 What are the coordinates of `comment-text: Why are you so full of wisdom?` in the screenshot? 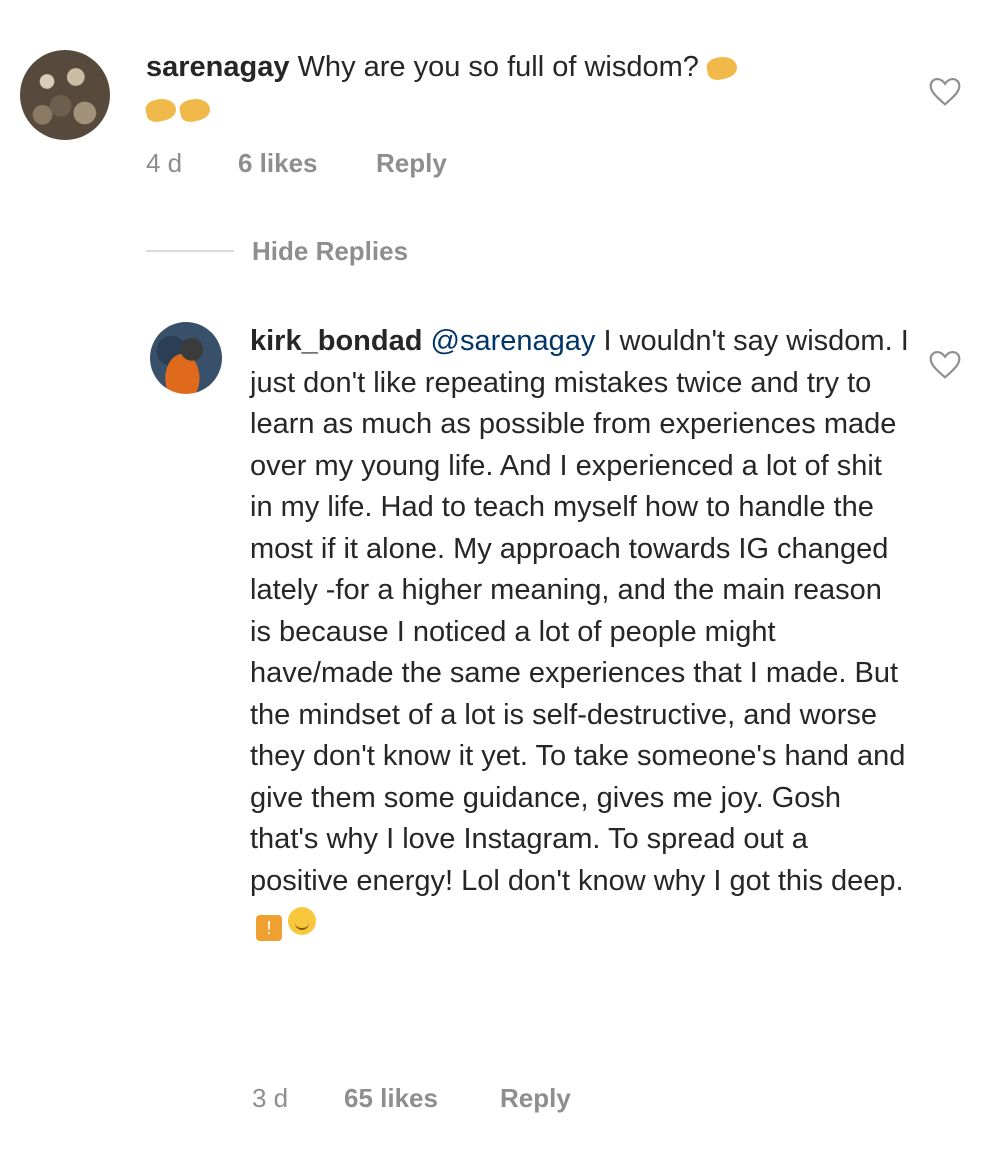 It's located at (498, 67).